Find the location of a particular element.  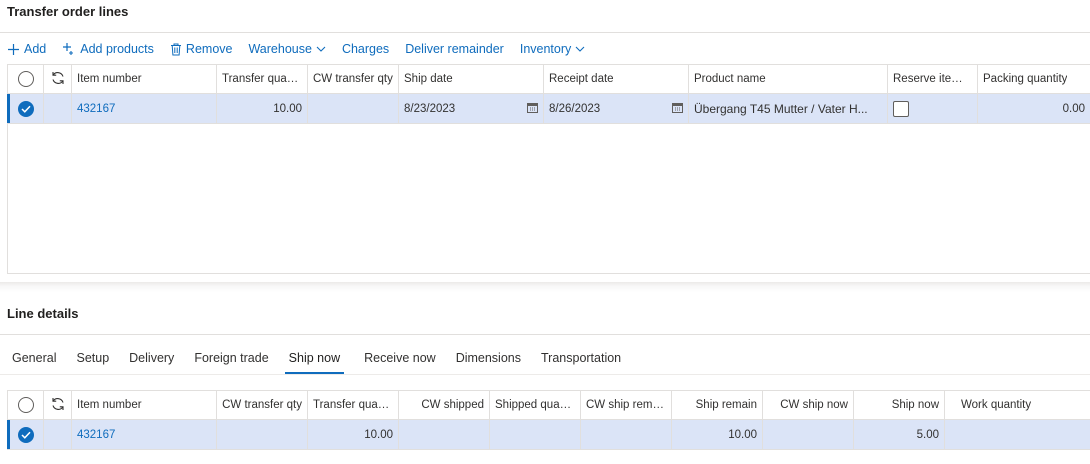

cw-transfer-qty-cell is located at coordinates (353, 108).